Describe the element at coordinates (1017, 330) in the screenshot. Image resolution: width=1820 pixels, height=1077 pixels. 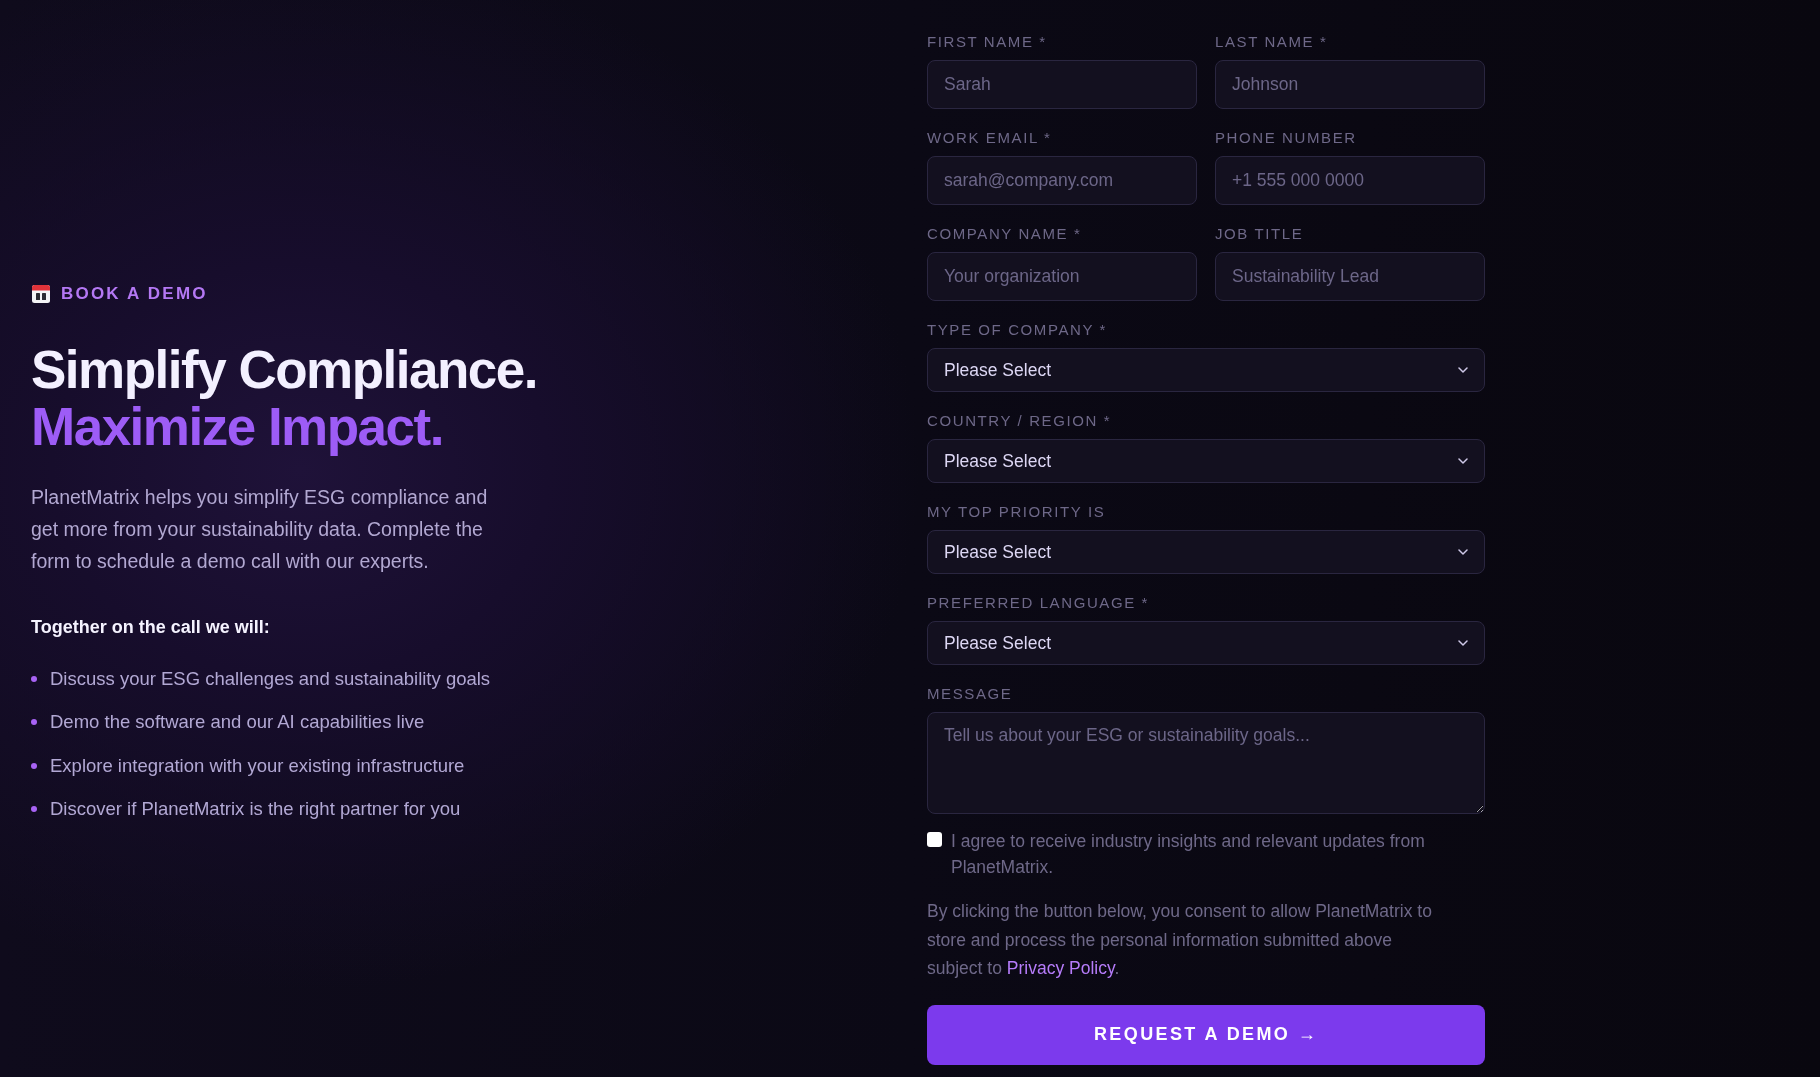
I see `field-label: TYPE OF COMPANY *` at that location.